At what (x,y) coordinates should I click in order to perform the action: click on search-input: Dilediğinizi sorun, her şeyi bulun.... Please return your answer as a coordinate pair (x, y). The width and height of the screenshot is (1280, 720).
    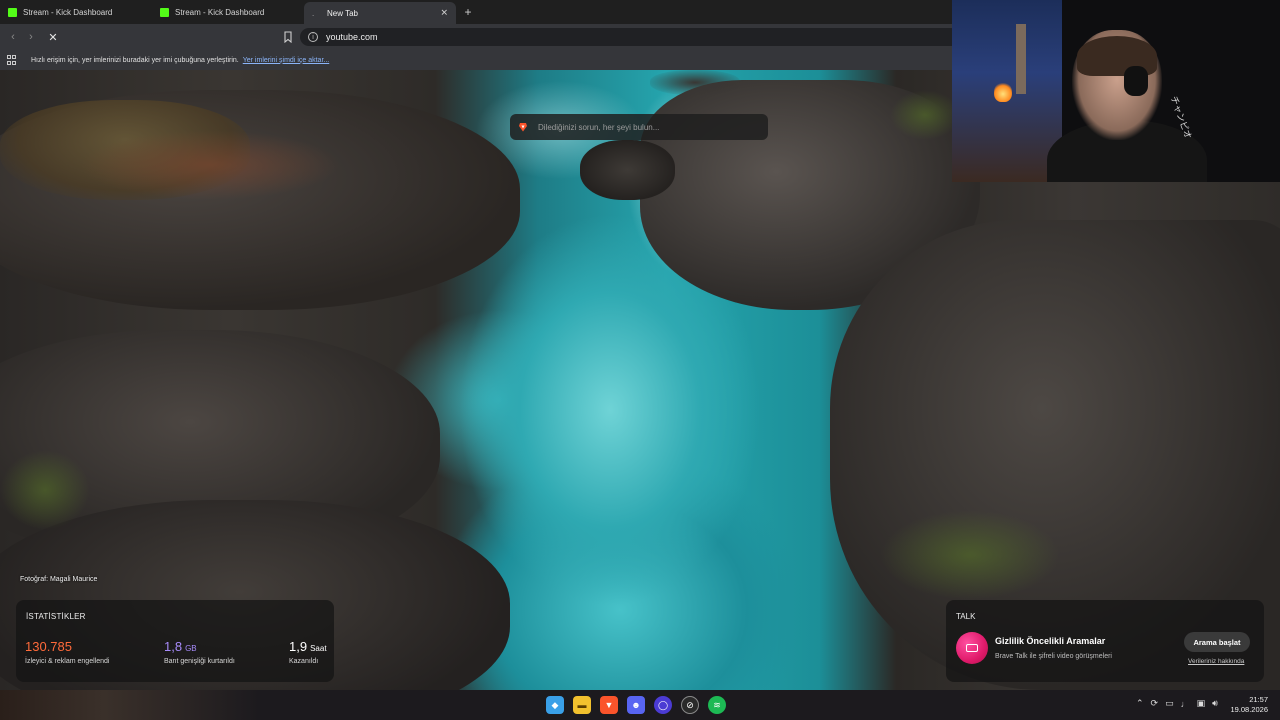
    Looking at the image, I should click on (639, 127).